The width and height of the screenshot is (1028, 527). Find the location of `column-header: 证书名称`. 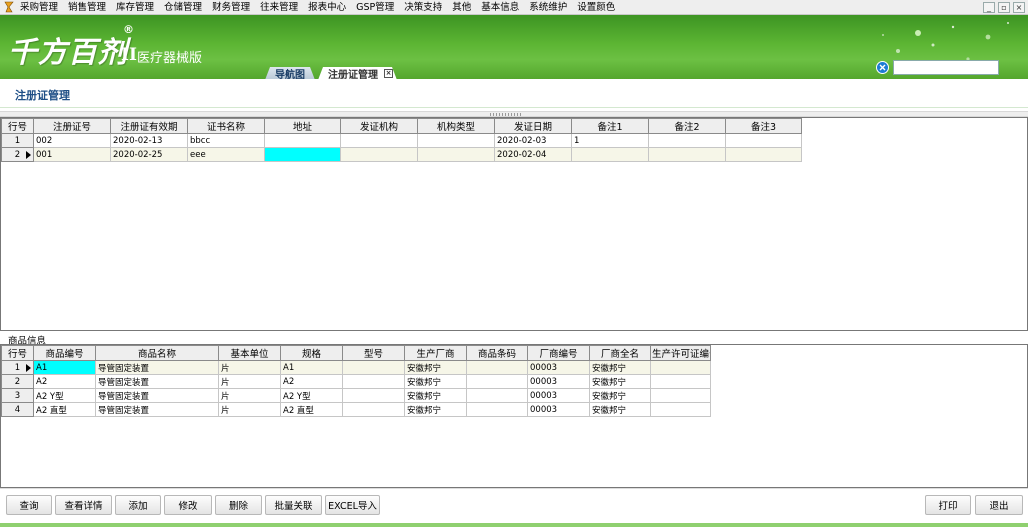

column-header: 证书名称 is located at coordinates (226, 126).